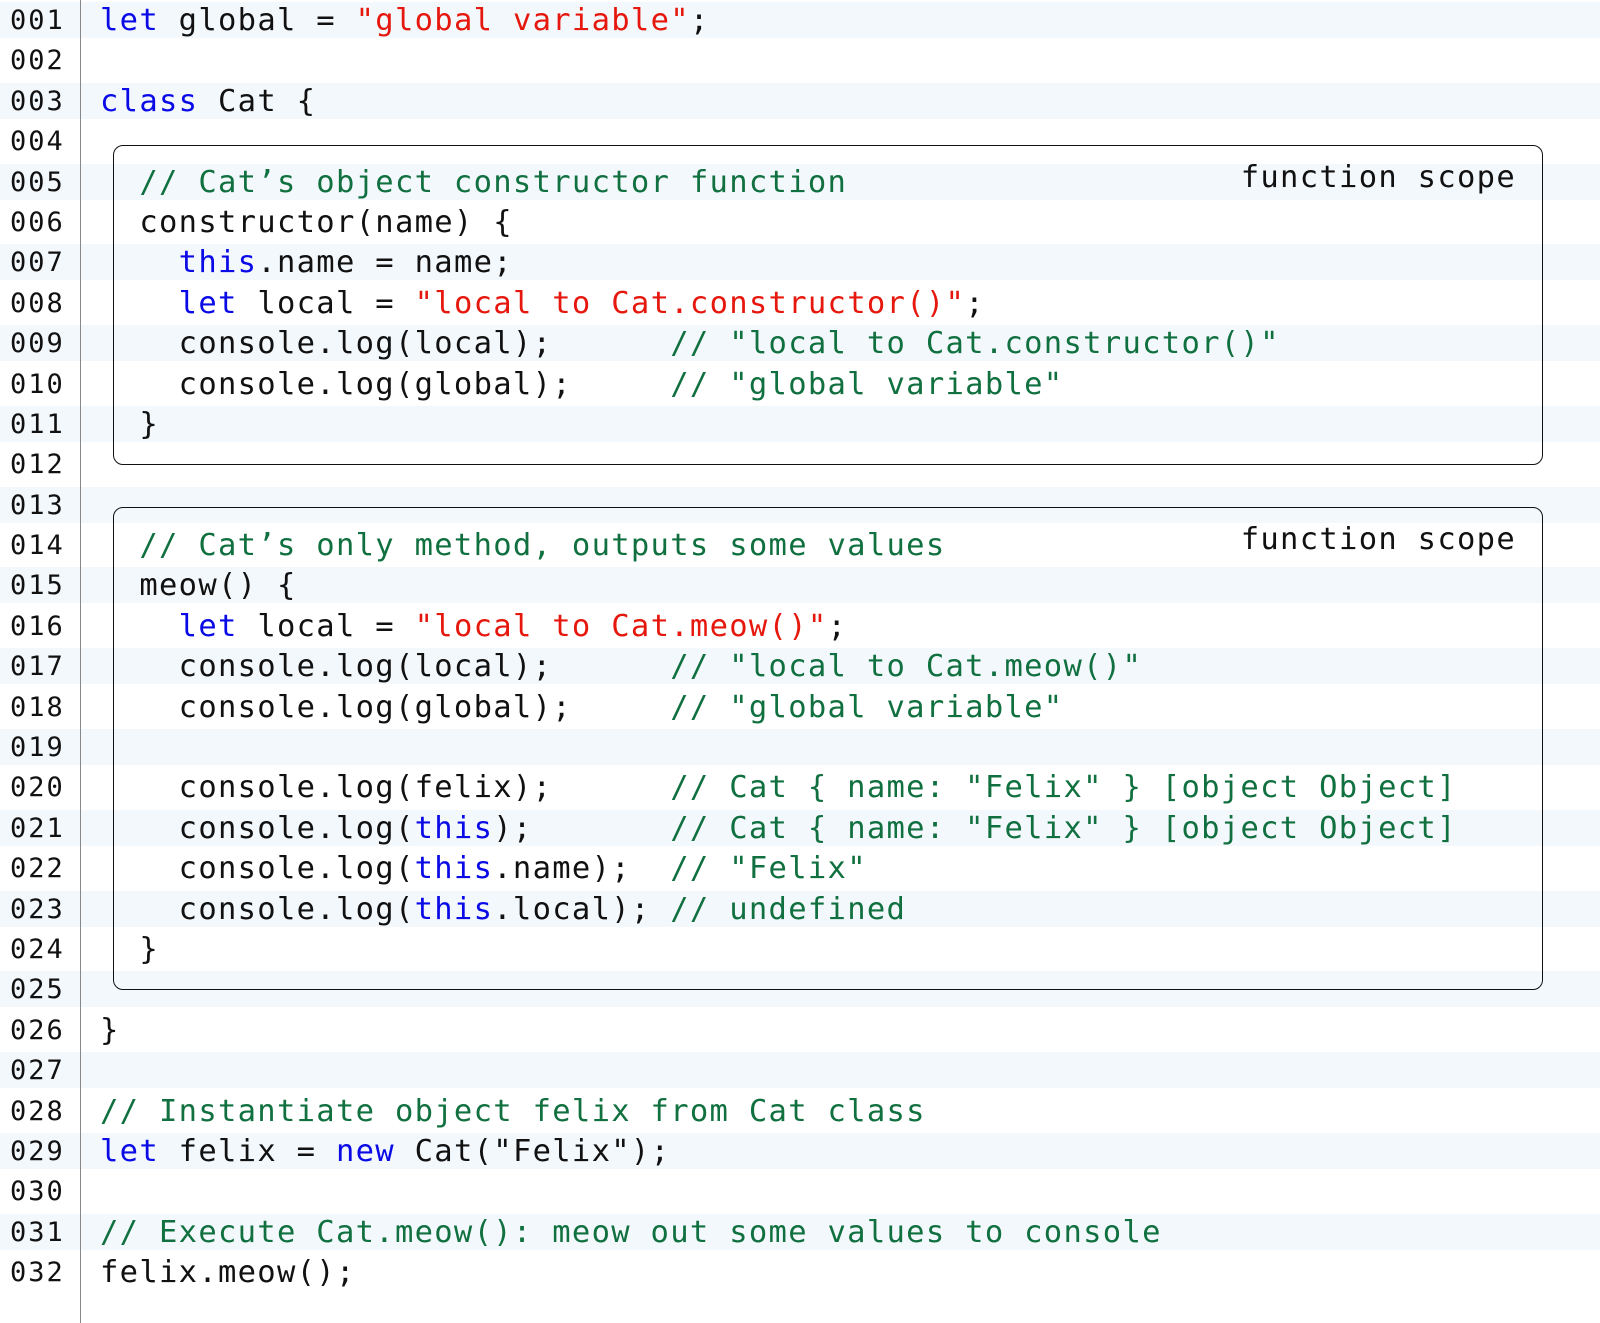 The width and height of the screenshot is (1600, 1323). I want to click on line-source: class Cat {, so click(208, 101).